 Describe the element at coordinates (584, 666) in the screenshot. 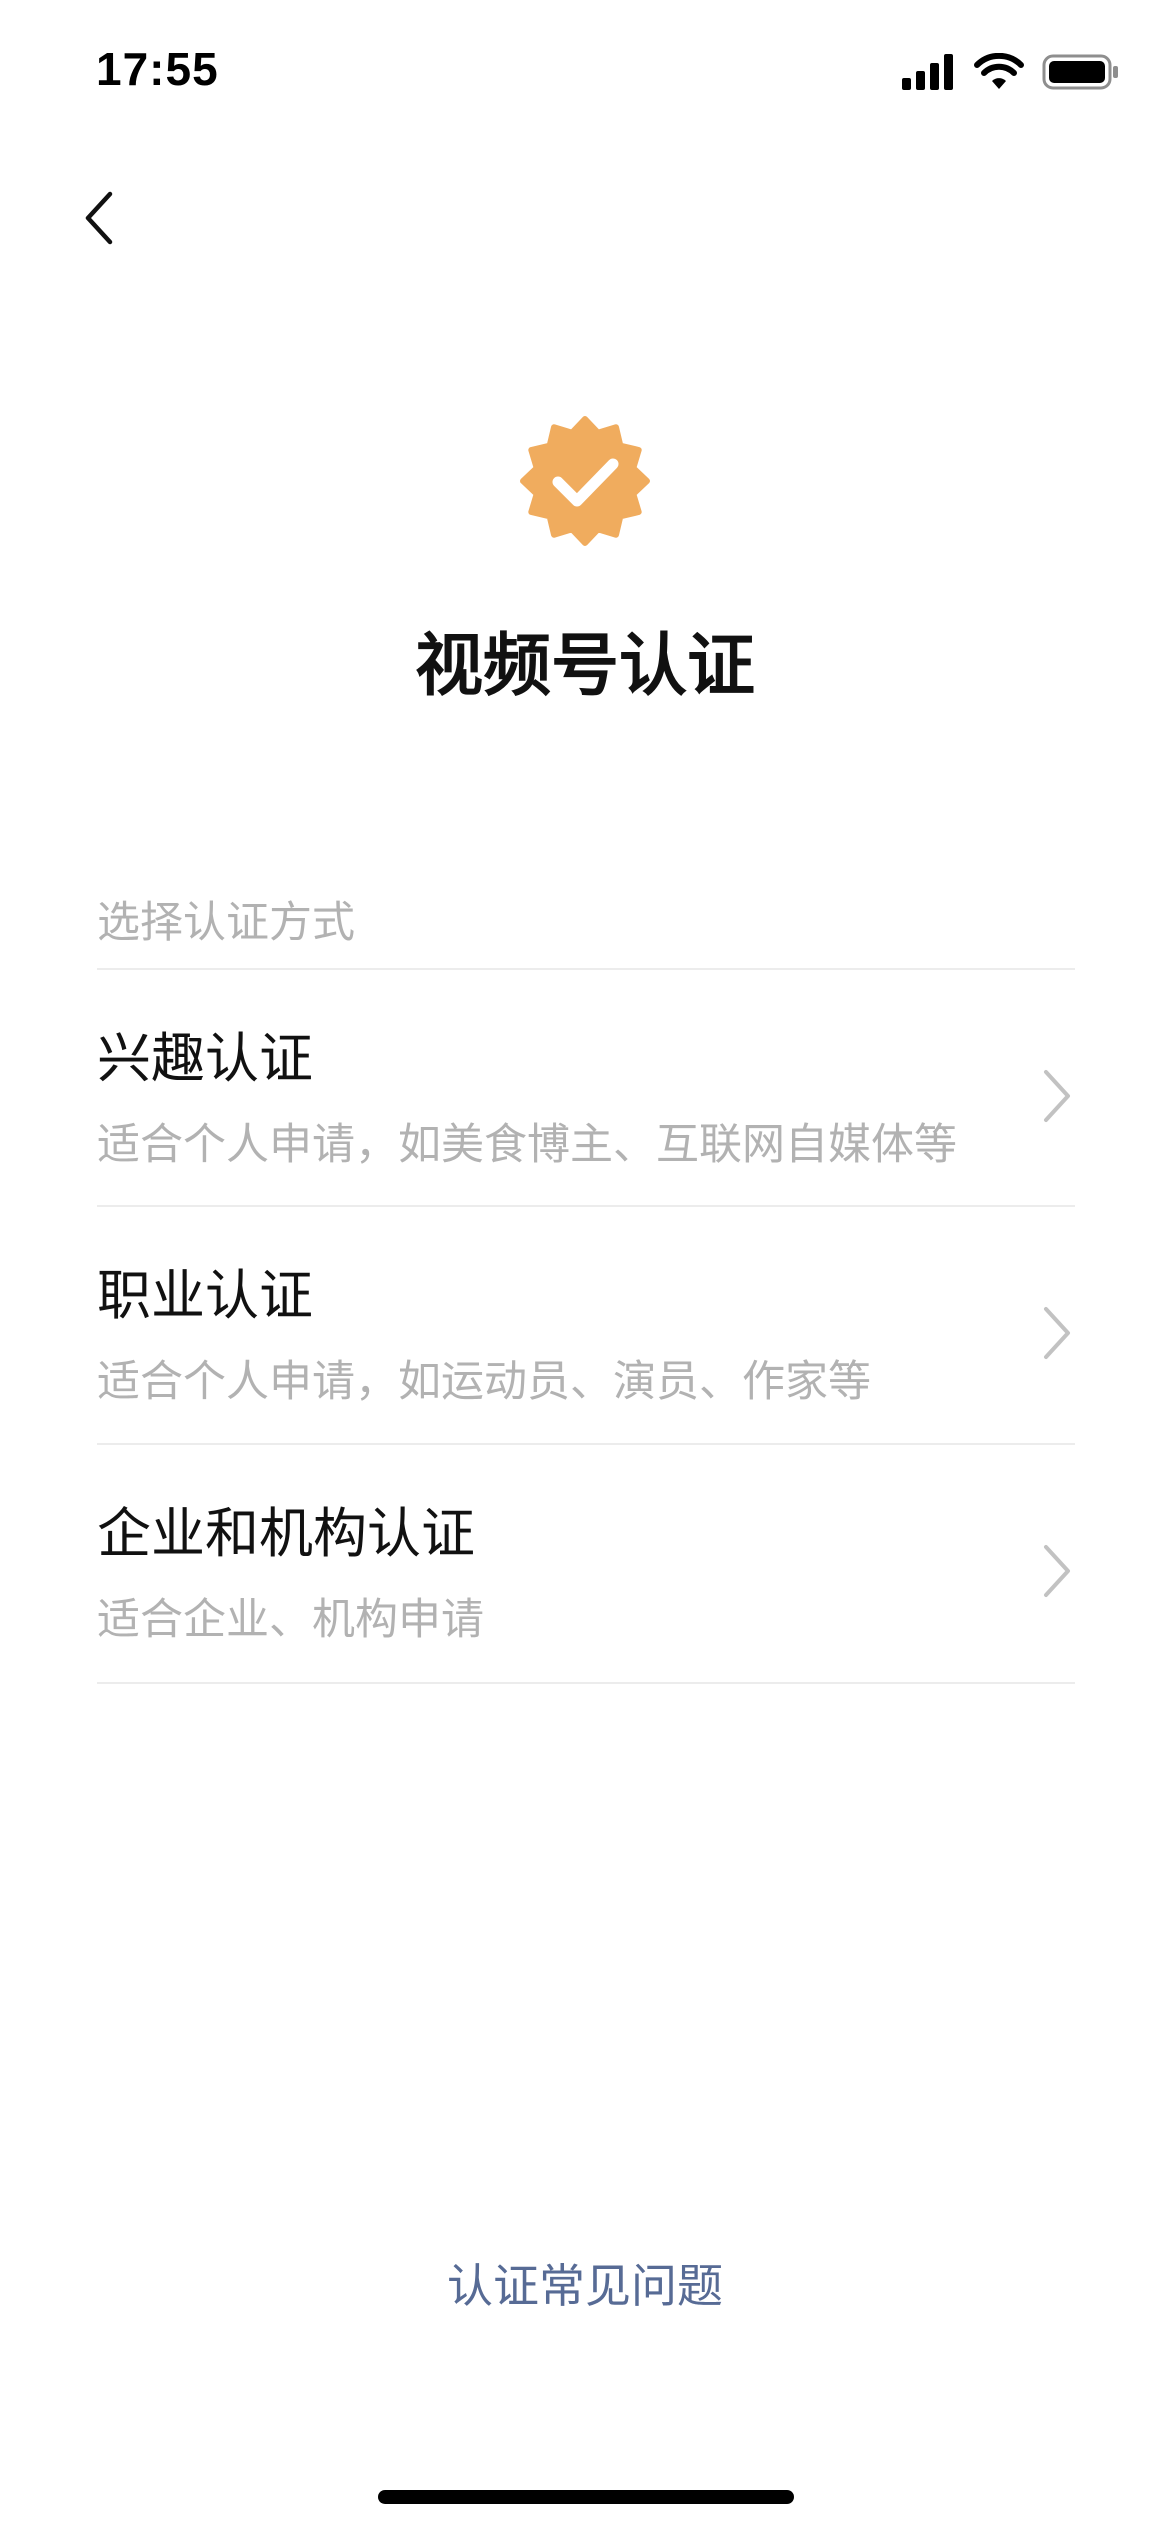

I see `page-title: 视频号认证` at that location.